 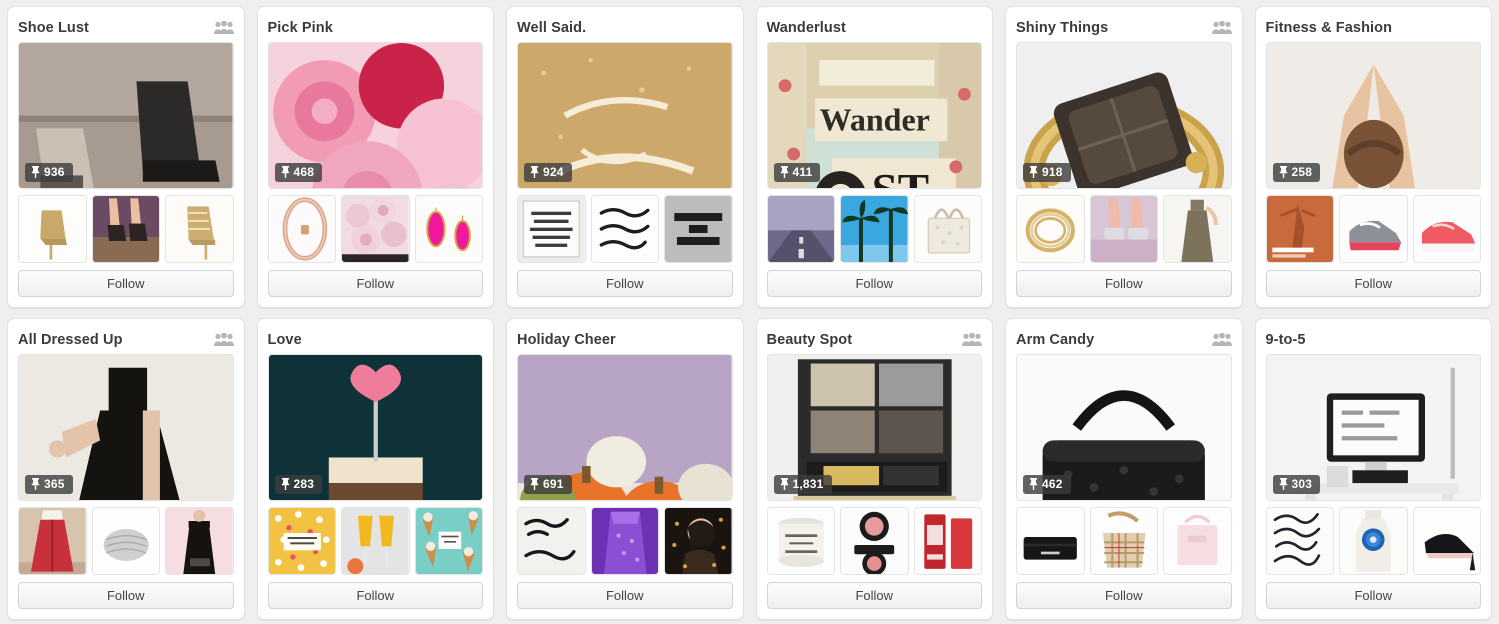 I want to click on pin-count-badge: 283, so click(x=298, y=484).